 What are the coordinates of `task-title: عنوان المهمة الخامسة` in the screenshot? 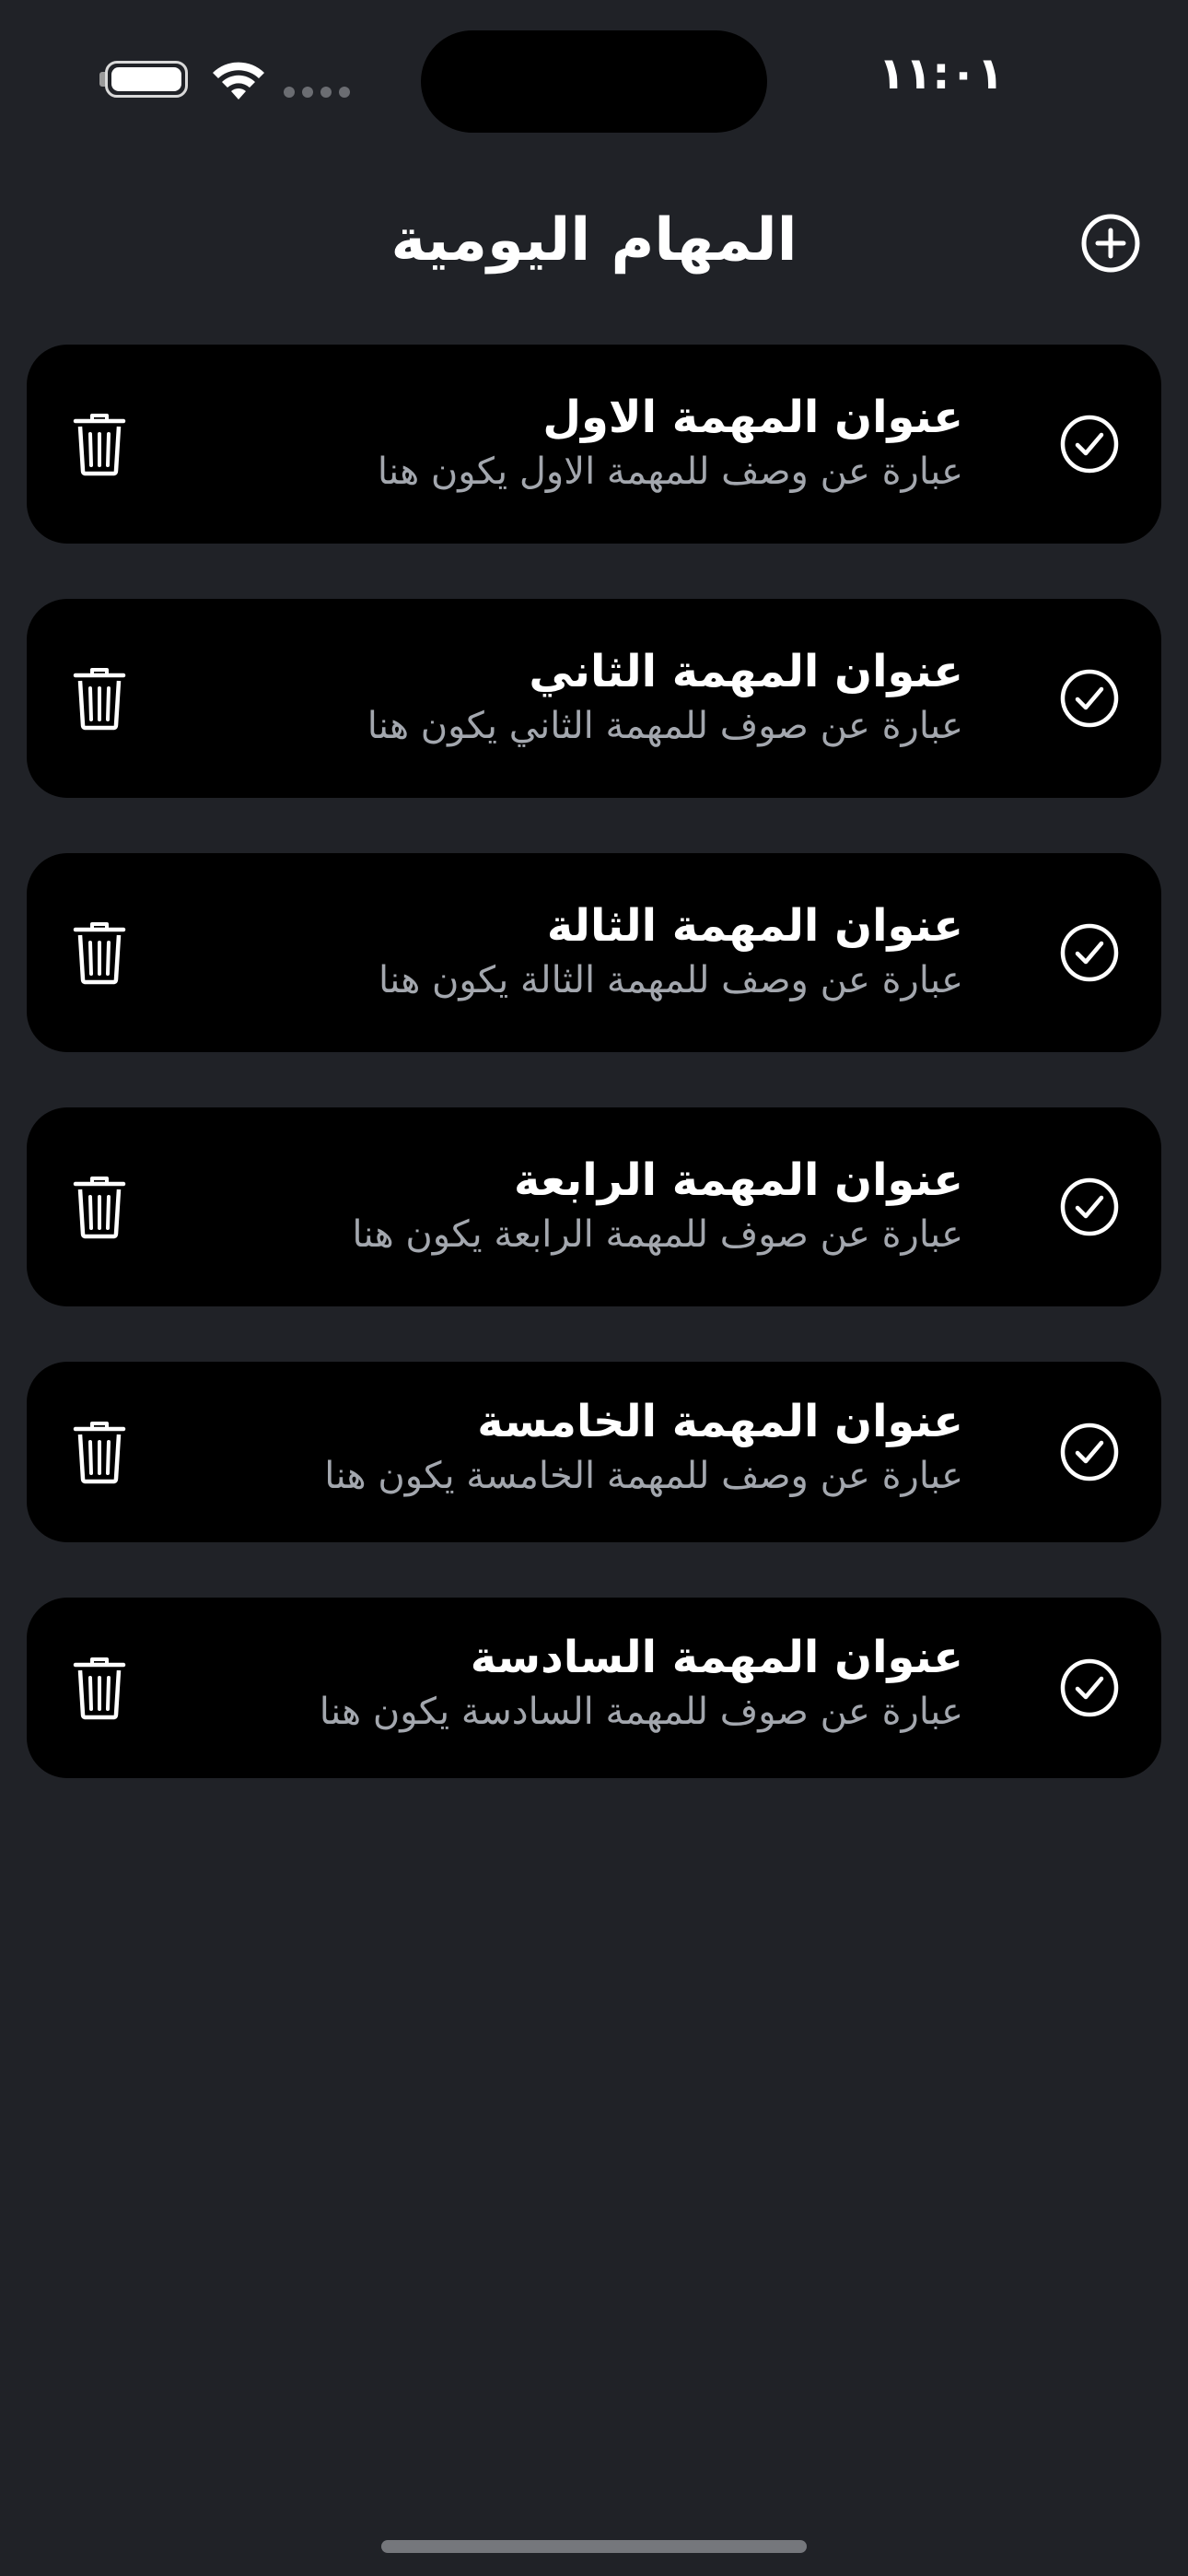 It's located at (720, 1421).